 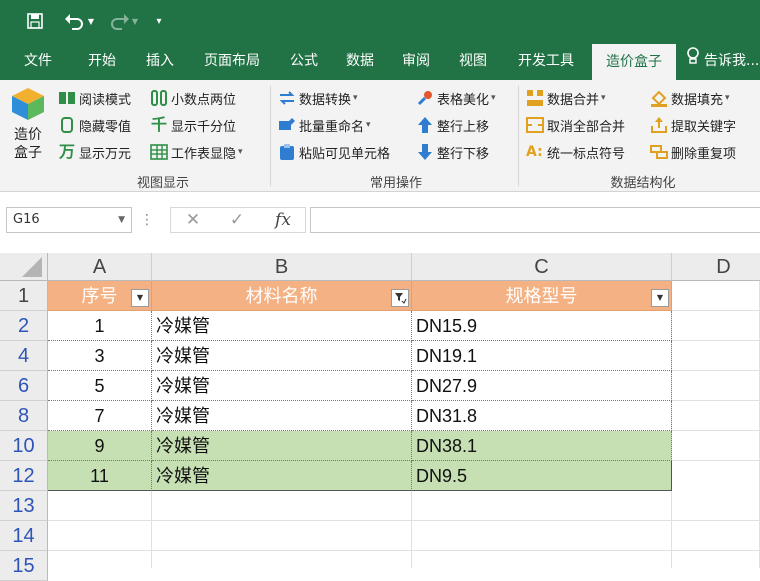 I want to click on header-material-label: 材料名称, so click(x=281, y=296).